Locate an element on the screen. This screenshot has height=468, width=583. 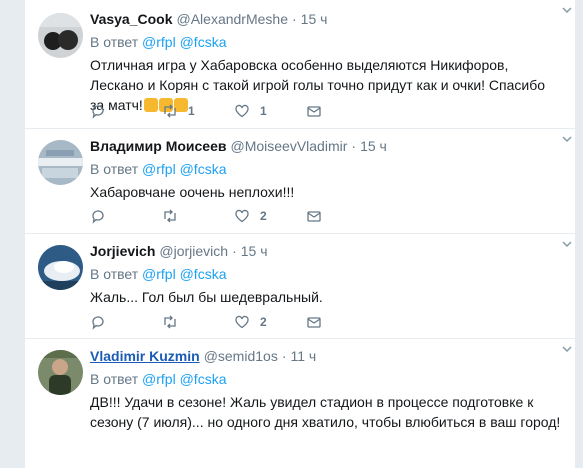
tweet-text: Жаль... Гол был бы шедевральный. is located at coordinates (206, 297).